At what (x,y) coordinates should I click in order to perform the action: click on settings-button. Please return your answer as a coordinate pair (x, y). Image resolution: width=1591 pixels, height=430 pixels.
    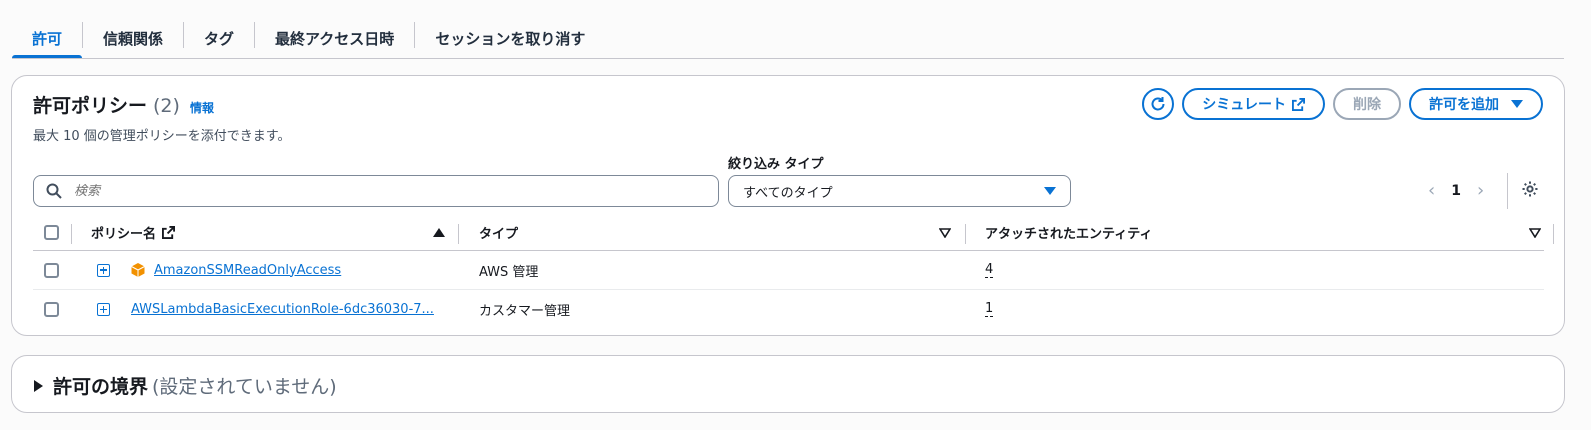
    Looking at the image, I should click on (1530, 191).